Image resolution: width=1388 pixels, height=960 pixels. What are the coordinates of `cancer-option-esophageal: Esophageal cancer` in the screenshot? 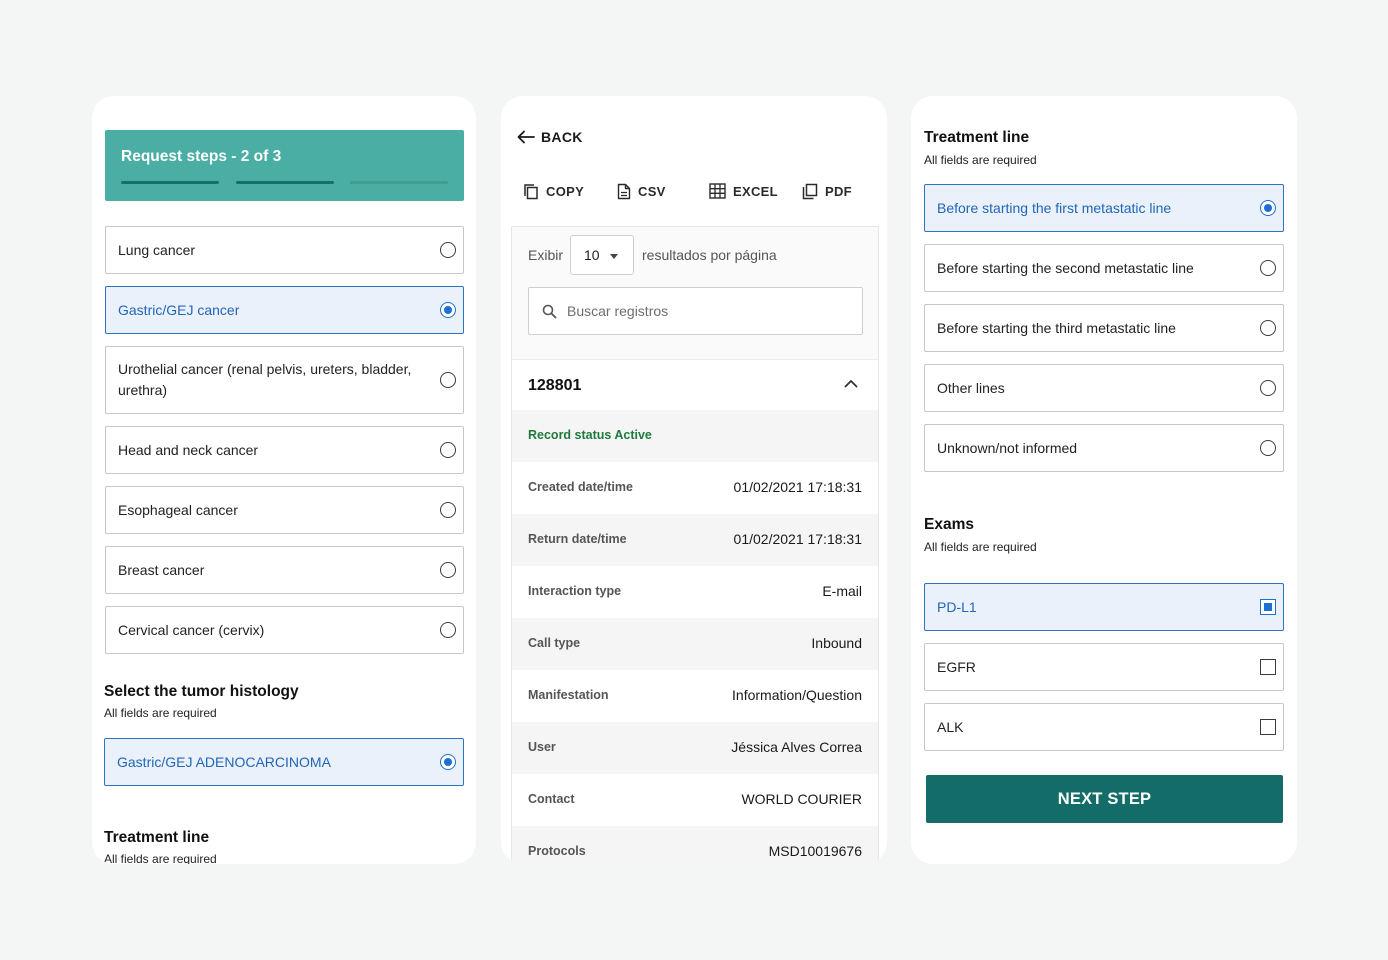 It's located at (284, 510).